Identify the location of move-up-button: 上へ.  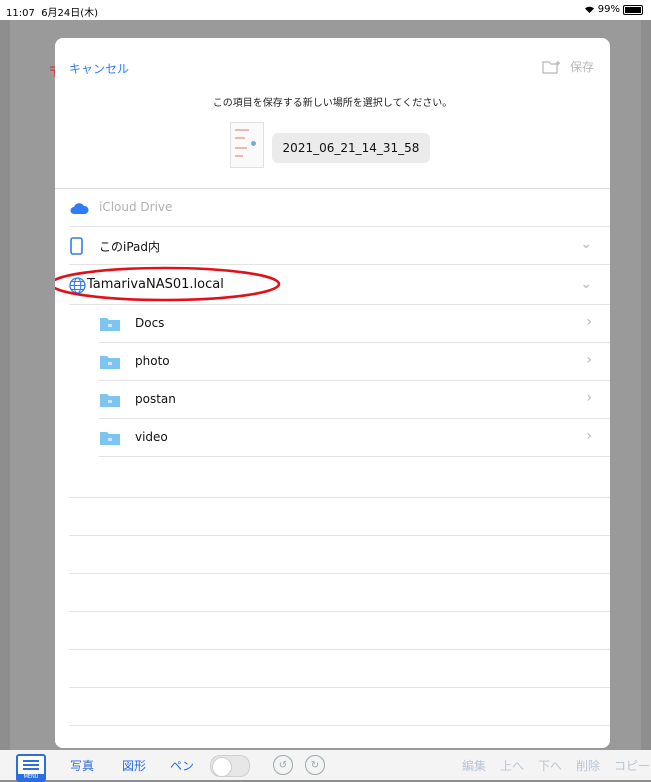
(512, 765).